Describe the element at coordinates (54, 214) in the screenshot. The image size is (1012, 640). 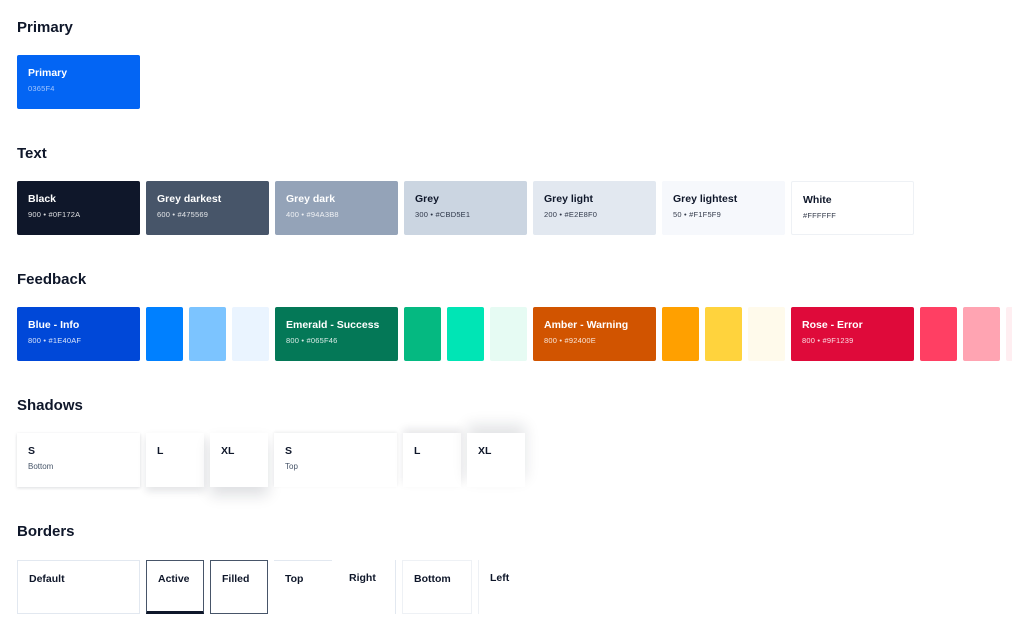
I see `swatch-code: 900 • #0F172A` at that location.